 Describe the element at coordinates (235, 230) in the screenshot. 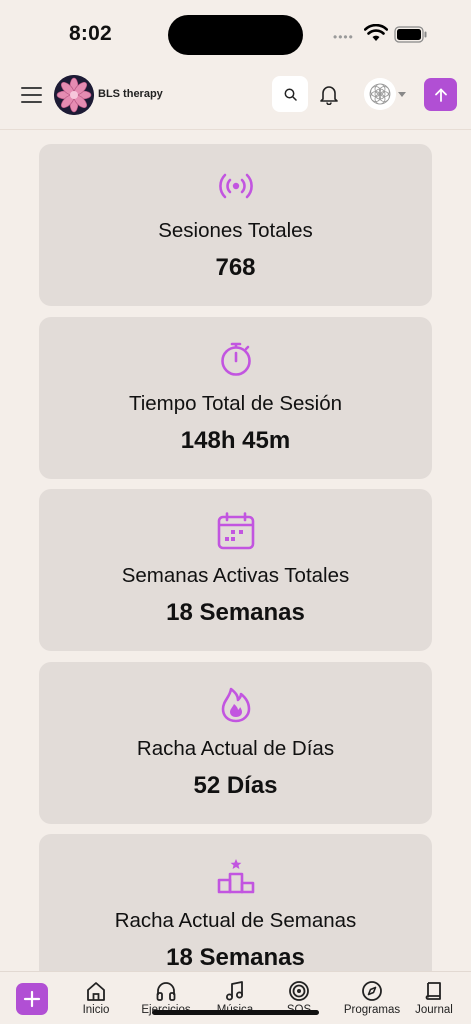

I see `stat-title: Sesiones Totales` at that location.